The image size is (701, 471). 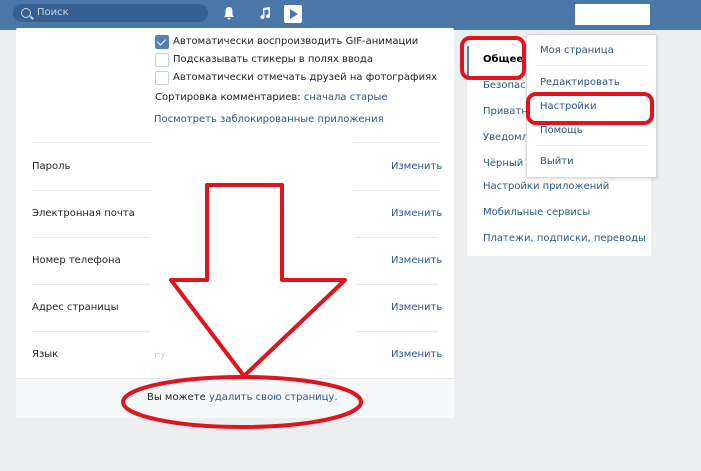 What do you see at coordinates (258, 280) in the screenshot?
I see `down-arrow-icon` at bounding box center [258, 280].